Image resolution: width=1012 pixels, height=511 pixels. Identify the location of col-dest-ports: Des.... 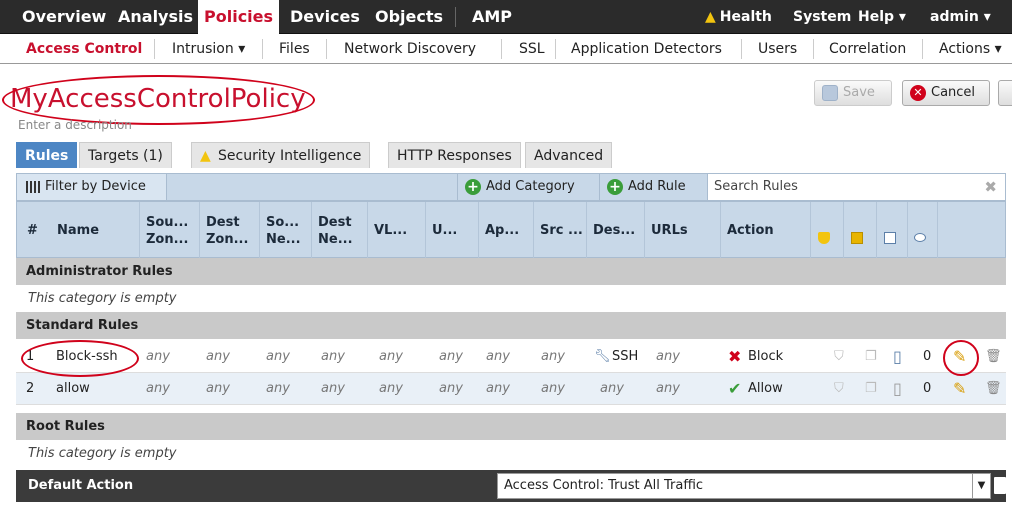
(615, 230).